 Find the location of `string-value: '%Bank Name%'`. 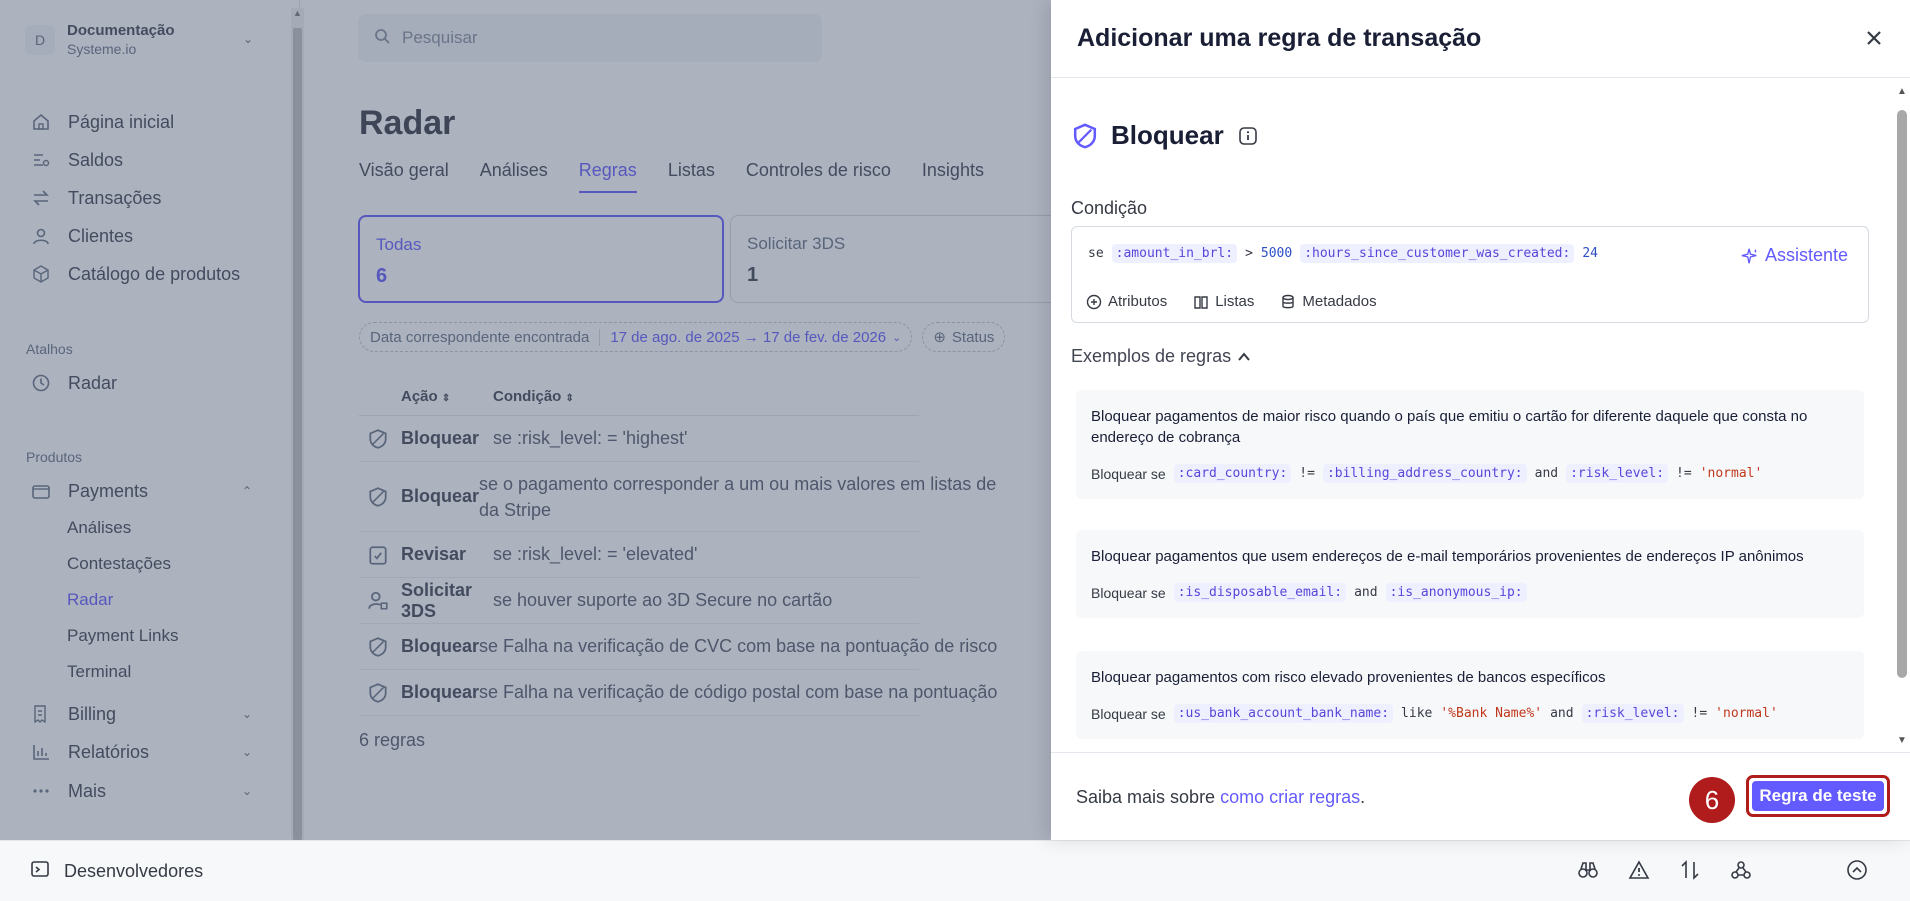

string-value: '%Bank Name%' is located at coordinates (1491, 713).